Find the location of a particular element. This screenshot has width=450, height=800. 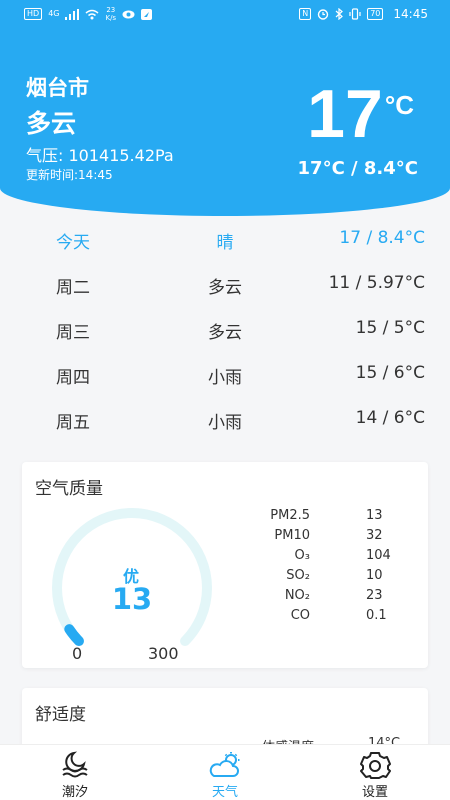

vibrate-icon is located at coordinates (355, 14).